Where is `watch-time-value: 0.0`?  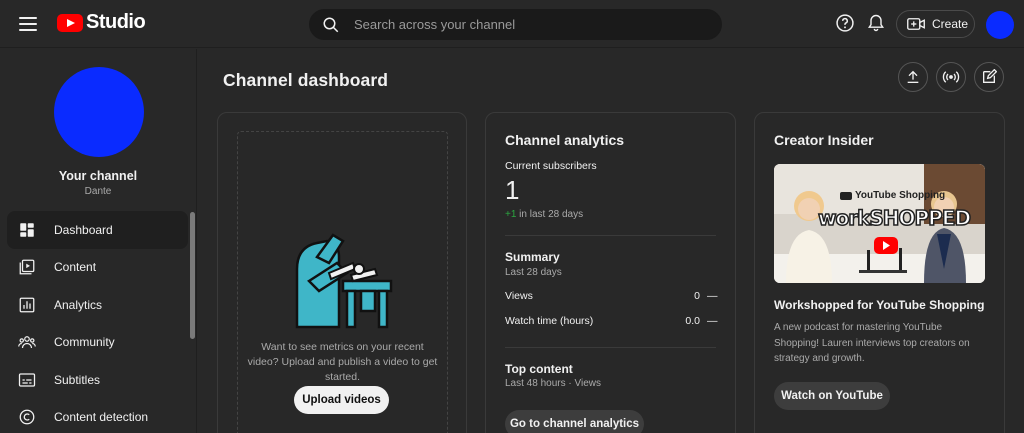
watch-time-value: 0.0 is located at coordinates (692, 321).